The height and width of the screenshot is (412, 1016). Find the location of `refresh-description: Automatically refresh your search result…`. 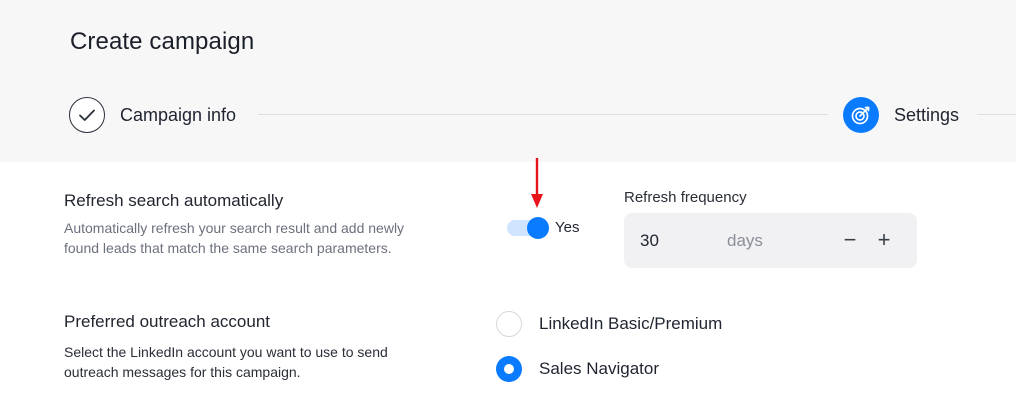

refresh-description: Automatically refresh your search result… is located at coordinates (234, 238).